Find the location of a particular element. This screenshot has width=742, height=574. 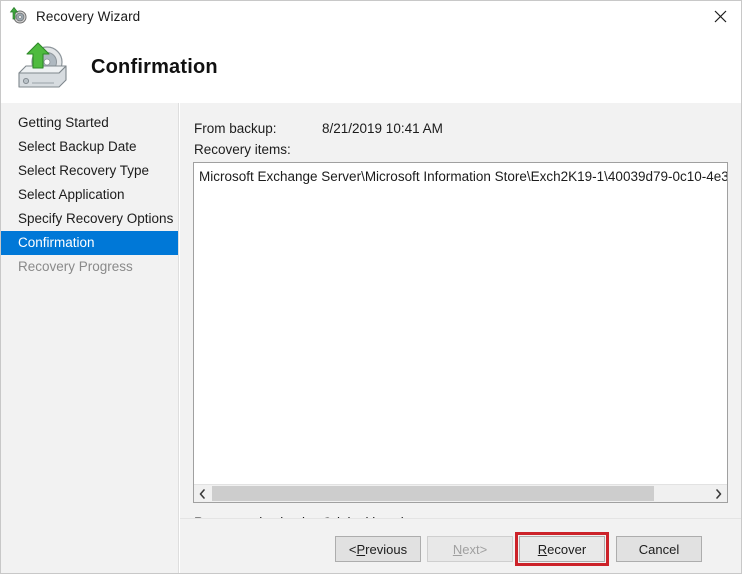

recover-rest: ecover is located at coordinates (567, 549).